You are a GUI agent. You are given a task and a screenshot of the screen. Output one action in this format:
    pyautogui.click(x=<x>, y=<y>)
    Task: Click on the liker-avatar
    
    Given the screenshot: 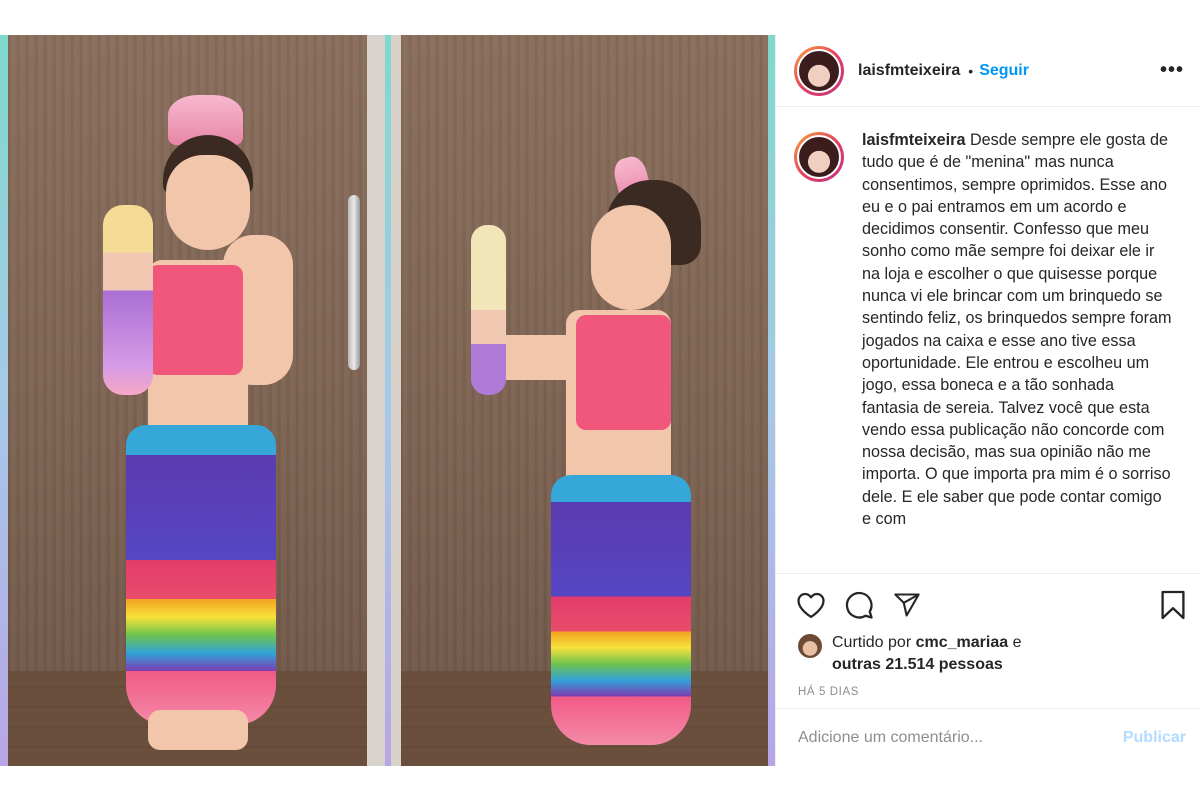 What is the action you would take?
    pyautogui.click(x=810, y=646)
    